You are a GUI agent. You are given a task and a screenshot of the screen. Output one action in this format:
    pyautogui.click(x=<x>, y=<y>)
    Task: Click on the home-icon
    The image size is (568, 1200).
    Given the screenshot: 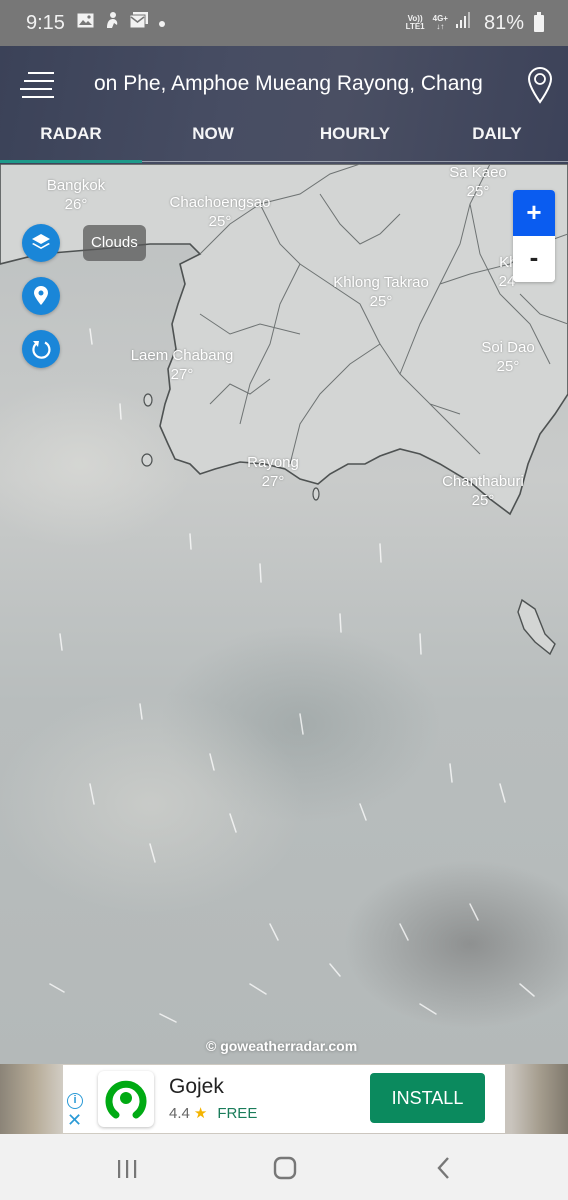 What is the action you would take?
    pyautogui.click(x=285, y=1168)
    